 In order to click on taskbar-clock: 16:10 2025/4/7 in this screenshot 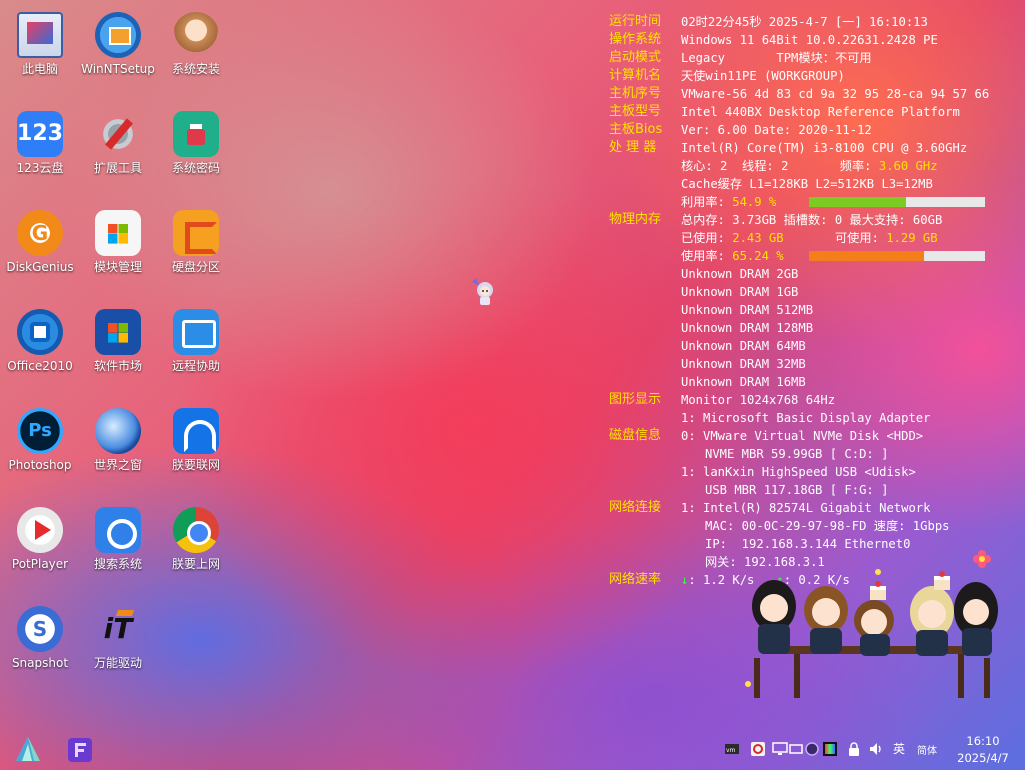, I will do `click(983, 750)`.